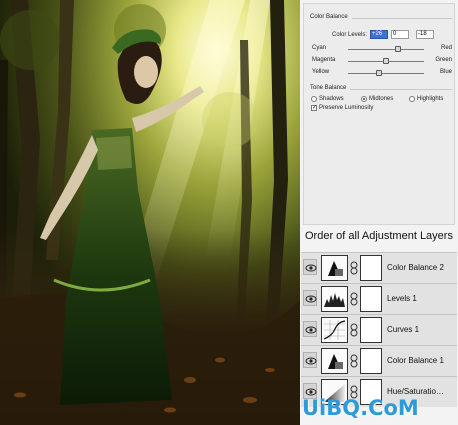  I want to click on layer-row-color-balance-1: Color Balance 1, so click(379, 360).